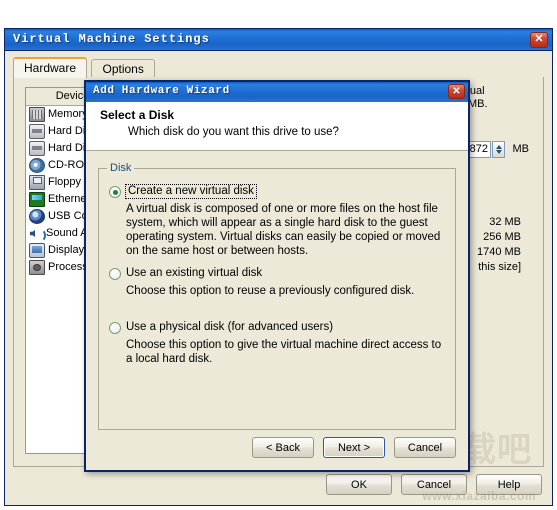 The image size is (557, 510). I want to click on next-button: Next >, so click(354, 447).